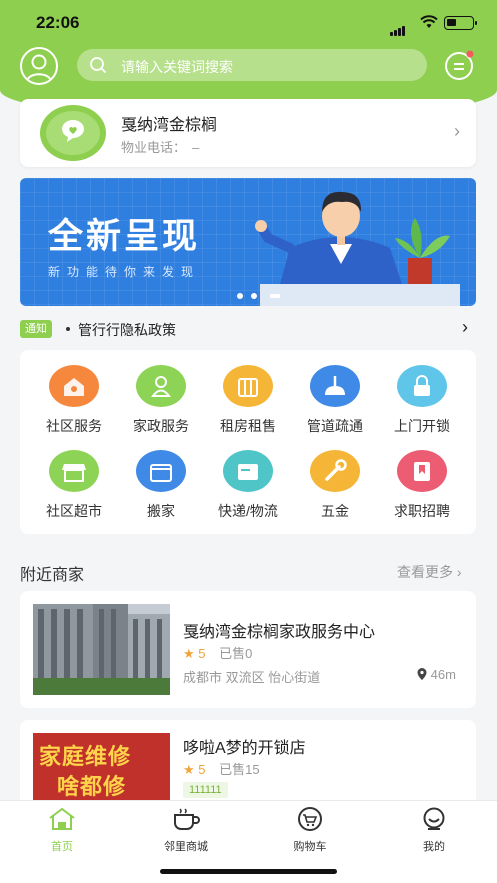 The width and height of the screenshot is (497, 883). Describe the element at coordinates (248, 23) in the screenshot. I see `status-bar: 22:06` at that location.